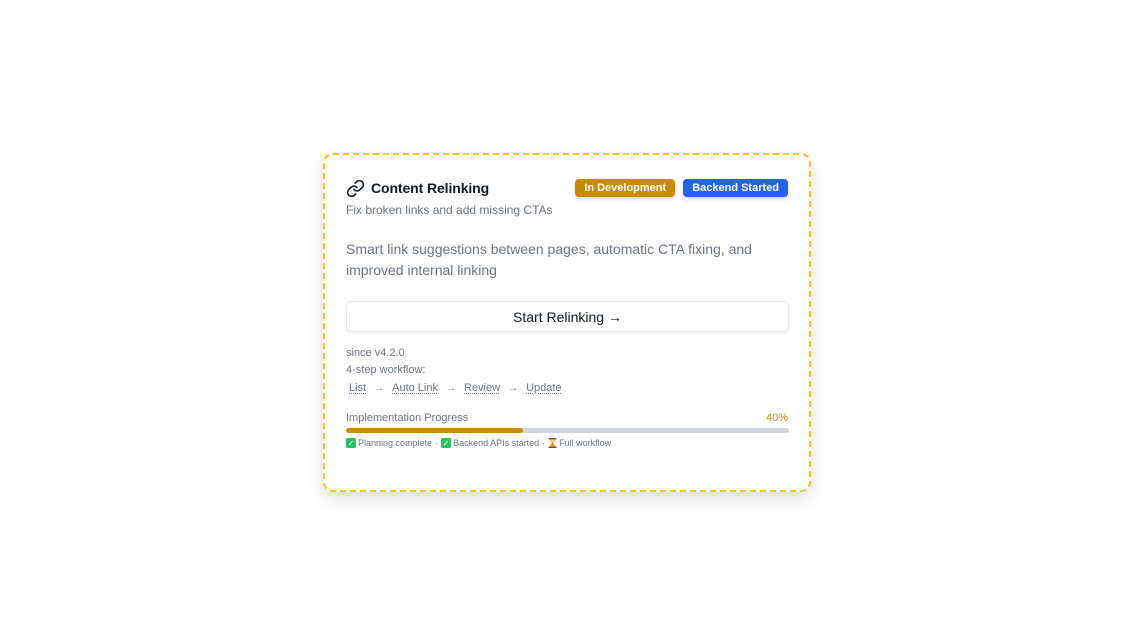 The image size is (1140, 641). What do you see at coordinates (567, 316) in the screenshot?
I see `start-relinking-button: Start Relinking →` at bounding box center [567, 316].